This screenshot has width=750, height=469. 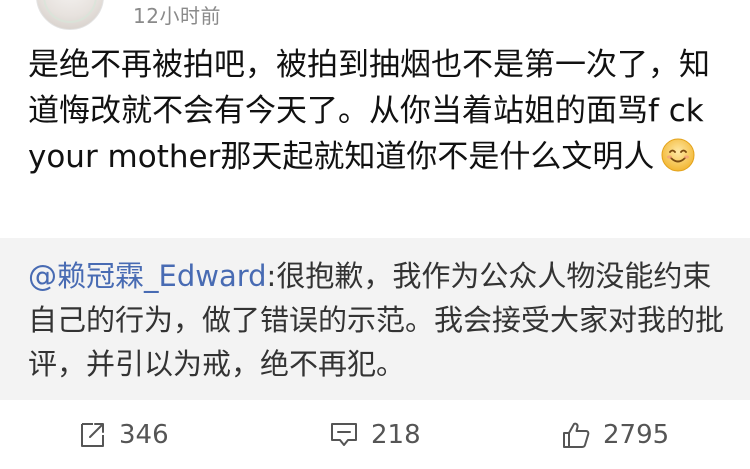 I want to click on repost-button: 346, so click(x=123, y=435).